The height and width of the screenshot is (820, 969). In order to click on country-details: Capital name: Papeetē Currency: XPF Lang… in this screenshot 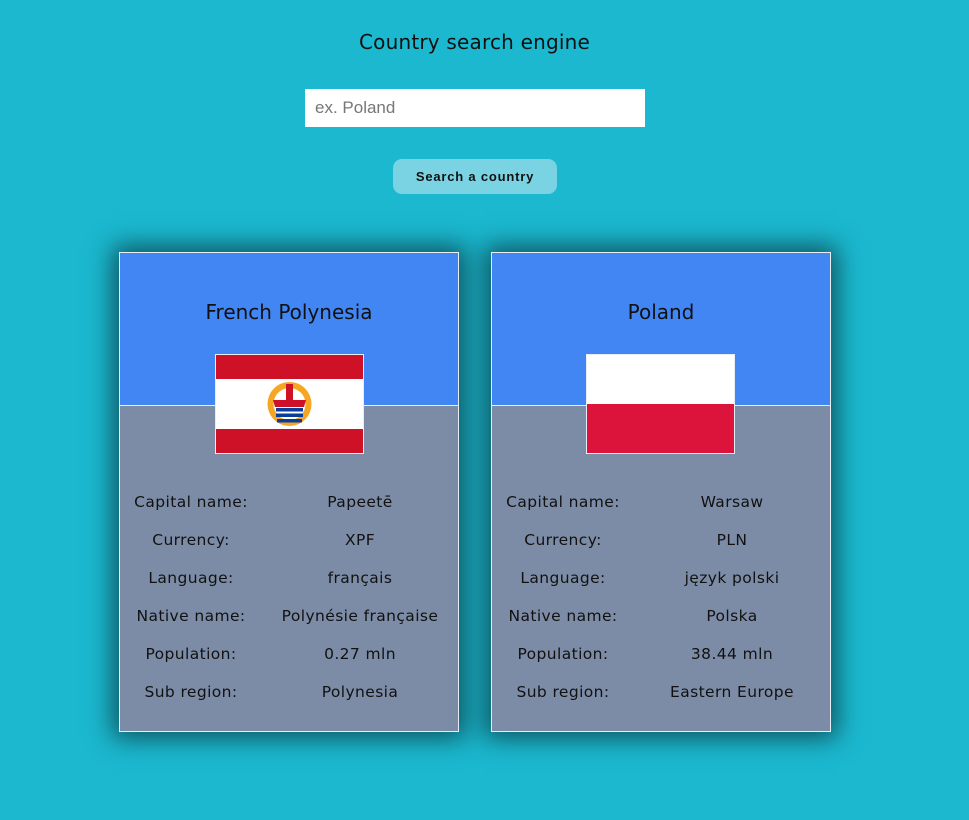, I will do `click(289, 607)`.